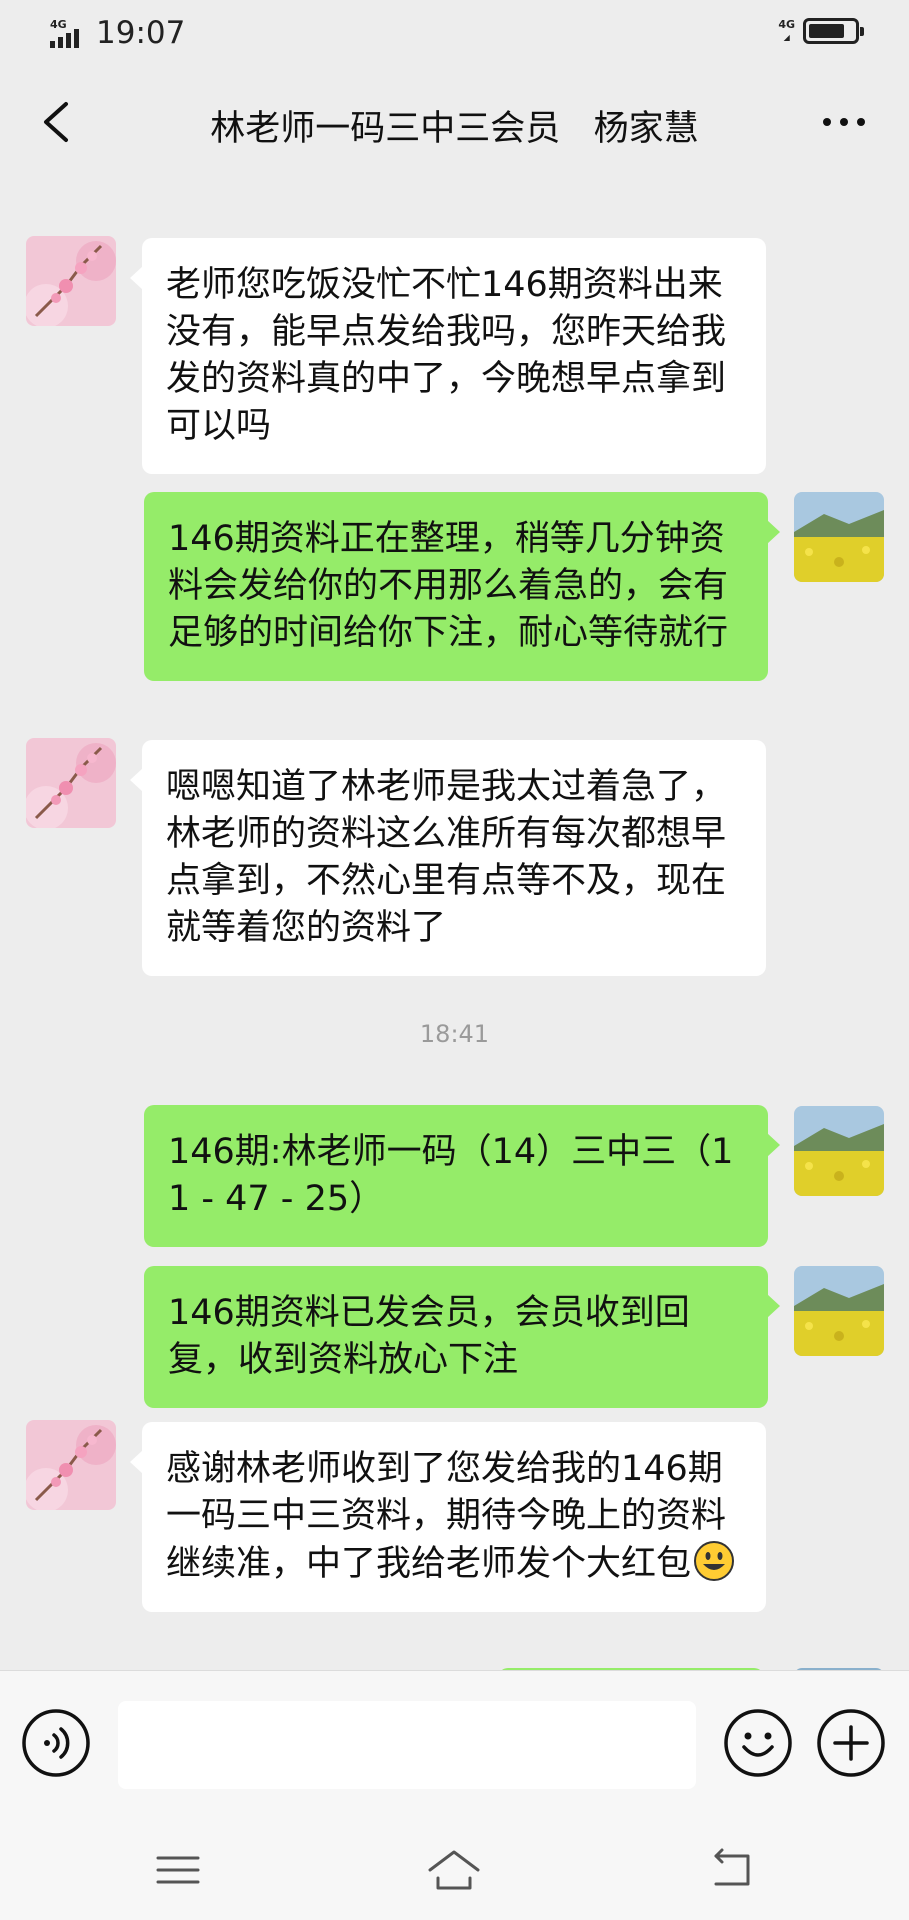  I want to click on status-right: 4G ◢, so click(821, 30).